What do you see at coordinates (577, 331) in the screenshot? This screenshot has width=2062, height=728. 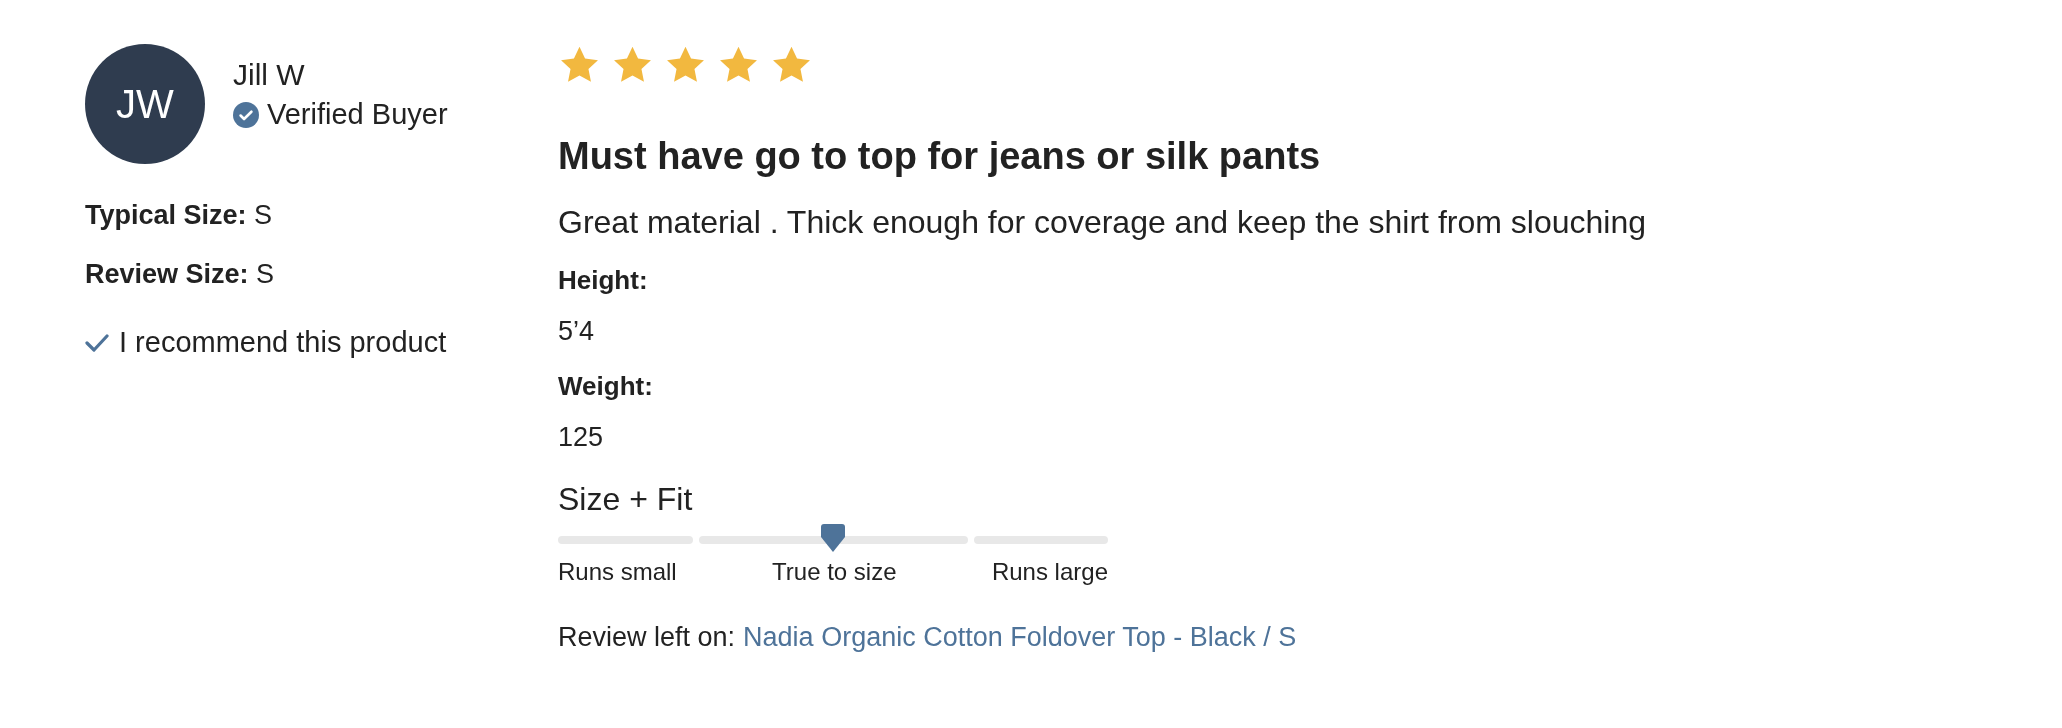 I see `attribute-value: 5’4` at bounding box center [577, 331].